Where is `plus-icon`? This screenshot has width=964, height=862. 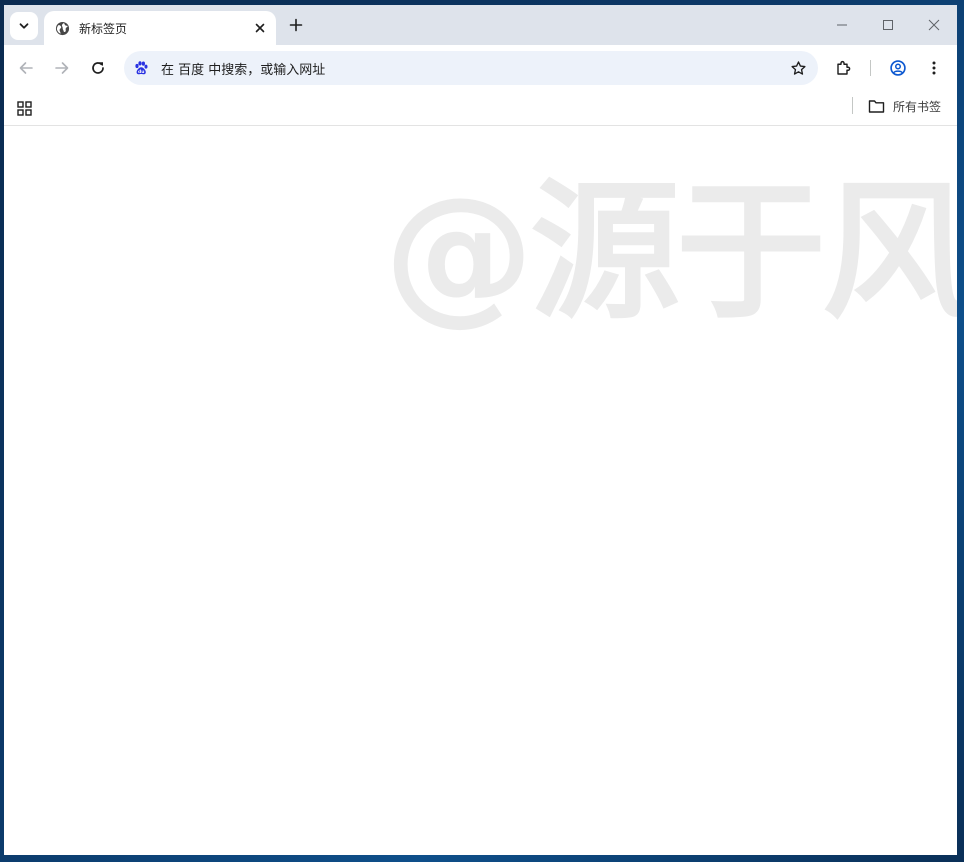 plus-icon is located at coordinates (296, 25).